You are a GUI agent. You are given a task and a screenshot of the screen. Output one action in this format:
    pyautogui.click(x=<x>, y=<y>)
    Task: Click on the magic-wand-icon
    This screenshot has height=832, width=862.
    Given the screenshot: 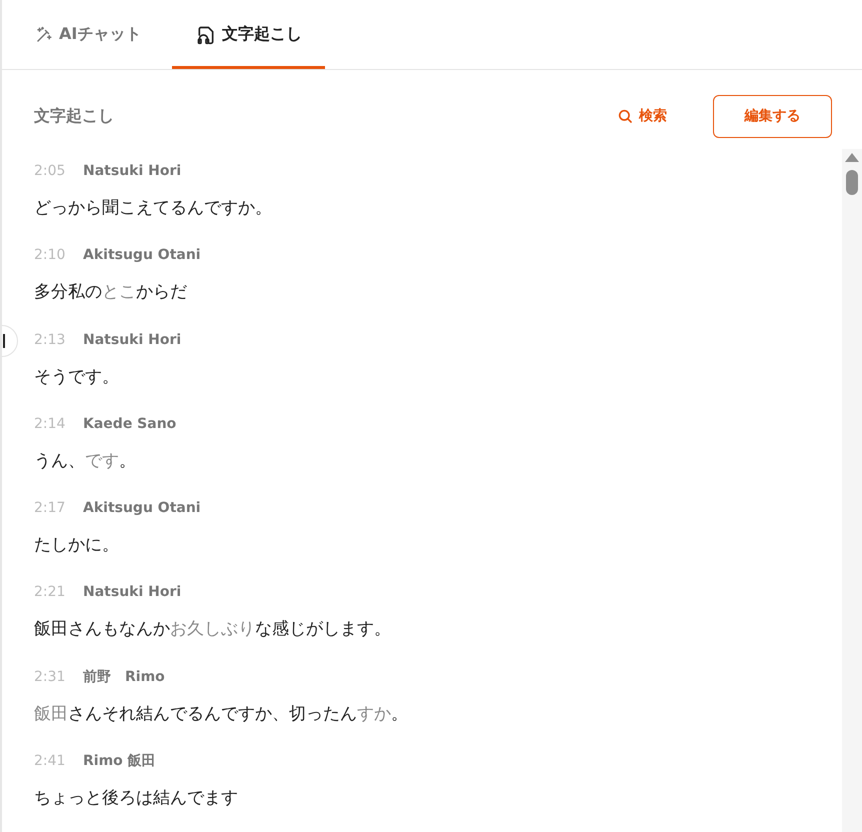 What is the action you would take?
    pyautogui.click(x=44, y=35)
    